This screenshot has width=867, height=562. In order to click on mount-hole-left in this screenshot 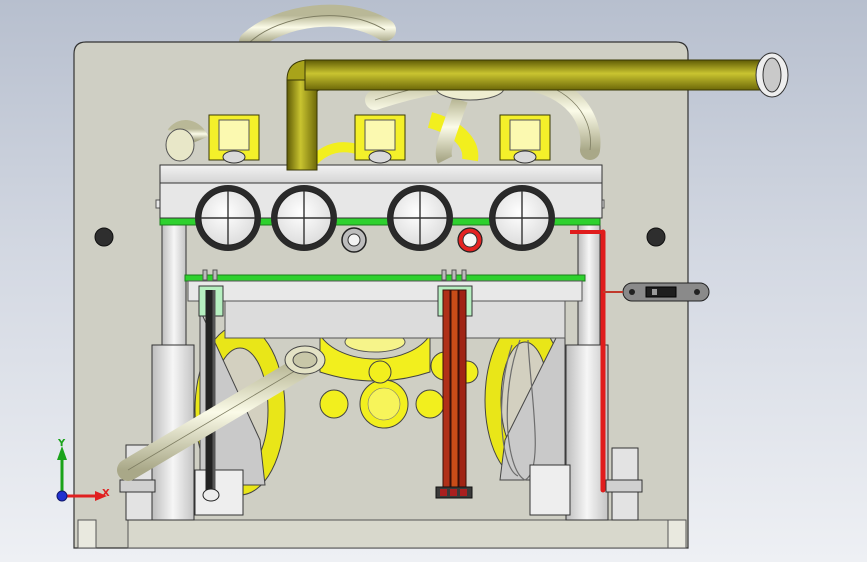, I will do `click(104, 237)`.